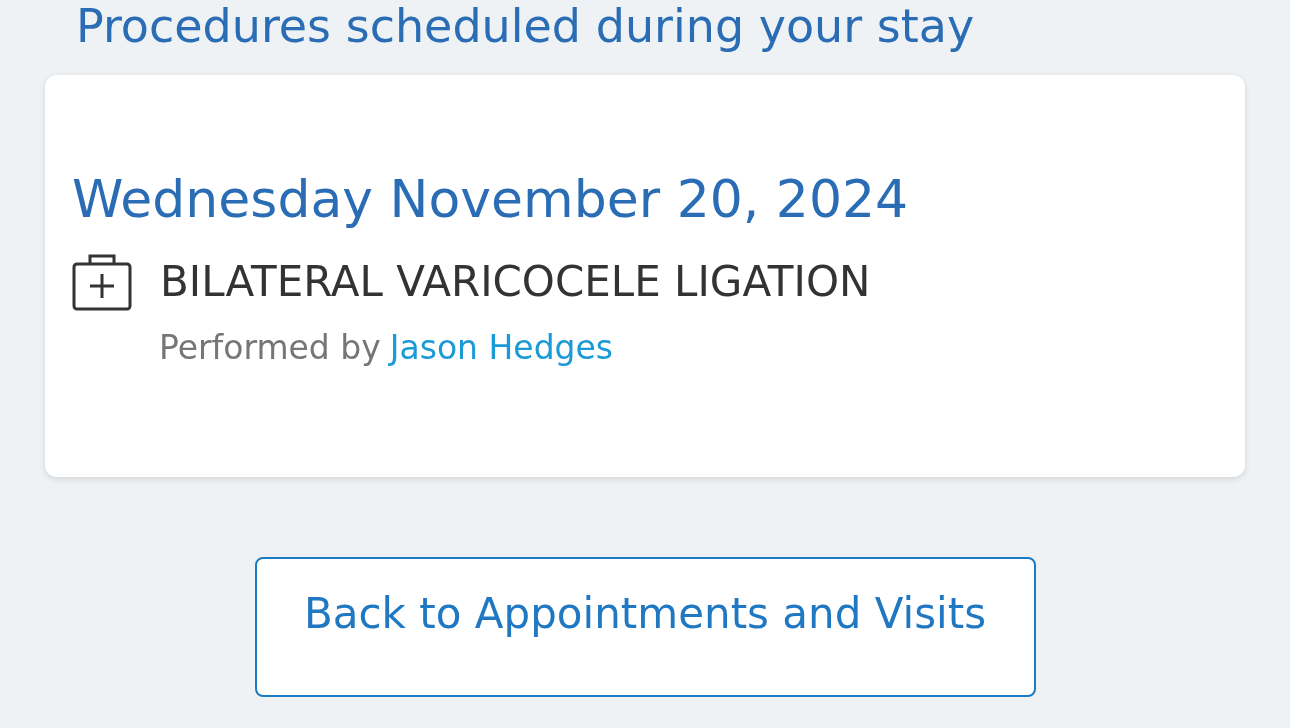  Describe the element at coordinates (270, 347) in the screenshot. I see `performed-by-label: Performed by` at that location.